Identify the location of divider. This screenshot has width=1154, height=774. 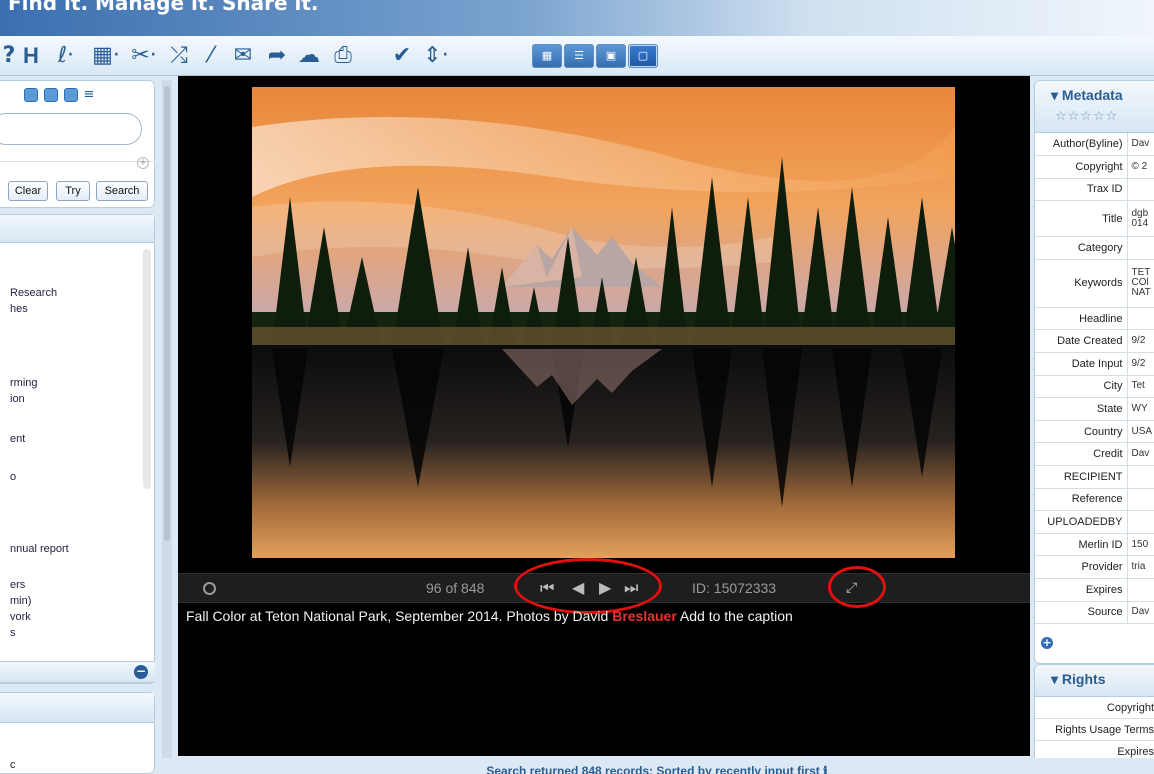
(77, 161).